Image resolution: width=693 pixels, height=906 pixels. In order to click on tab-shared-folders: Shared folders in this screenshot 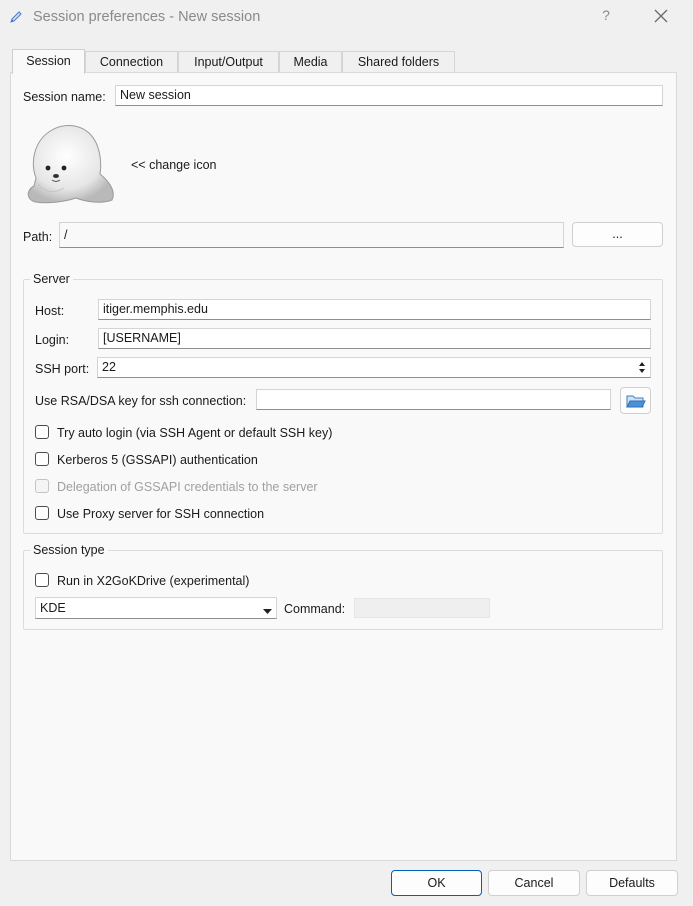, I will do `click(398, 61)`.